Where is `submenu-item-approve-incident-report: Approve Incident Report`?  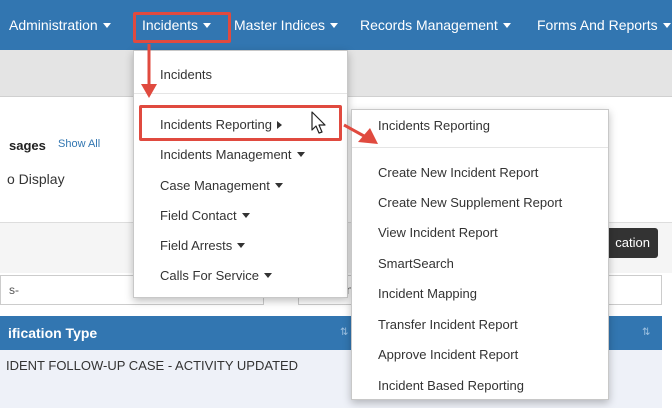 submenu-item-approve-incident-report: Approve Incident Report is located at coordinates (448, 354).